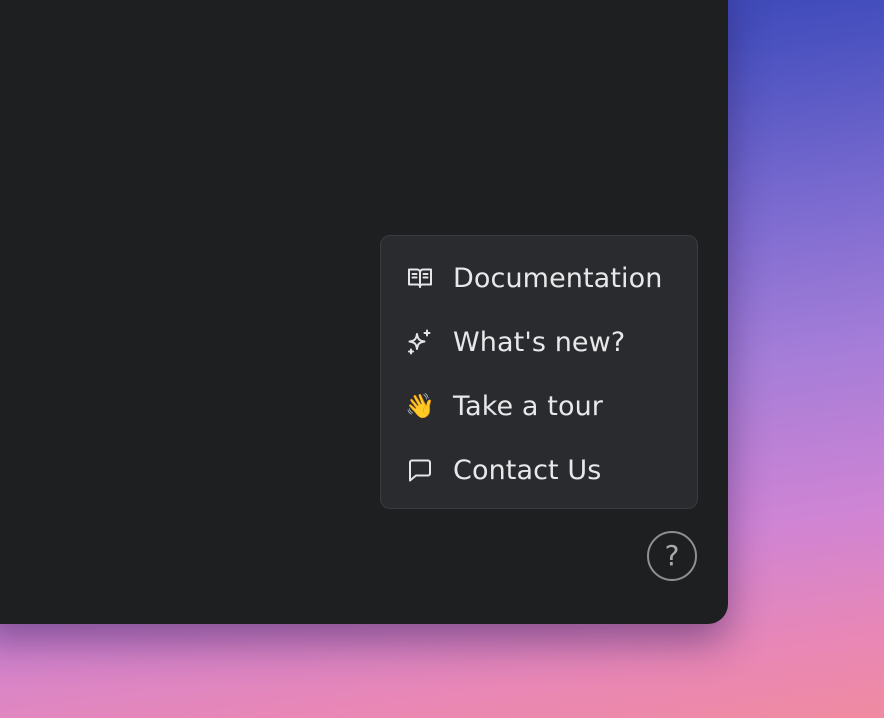 This screenshot has height=718, width=884. What do you see at coordinates (558, 278) in the screenshot?
I see `menu-item-label: Documentation` at bounding box center [558, 278].